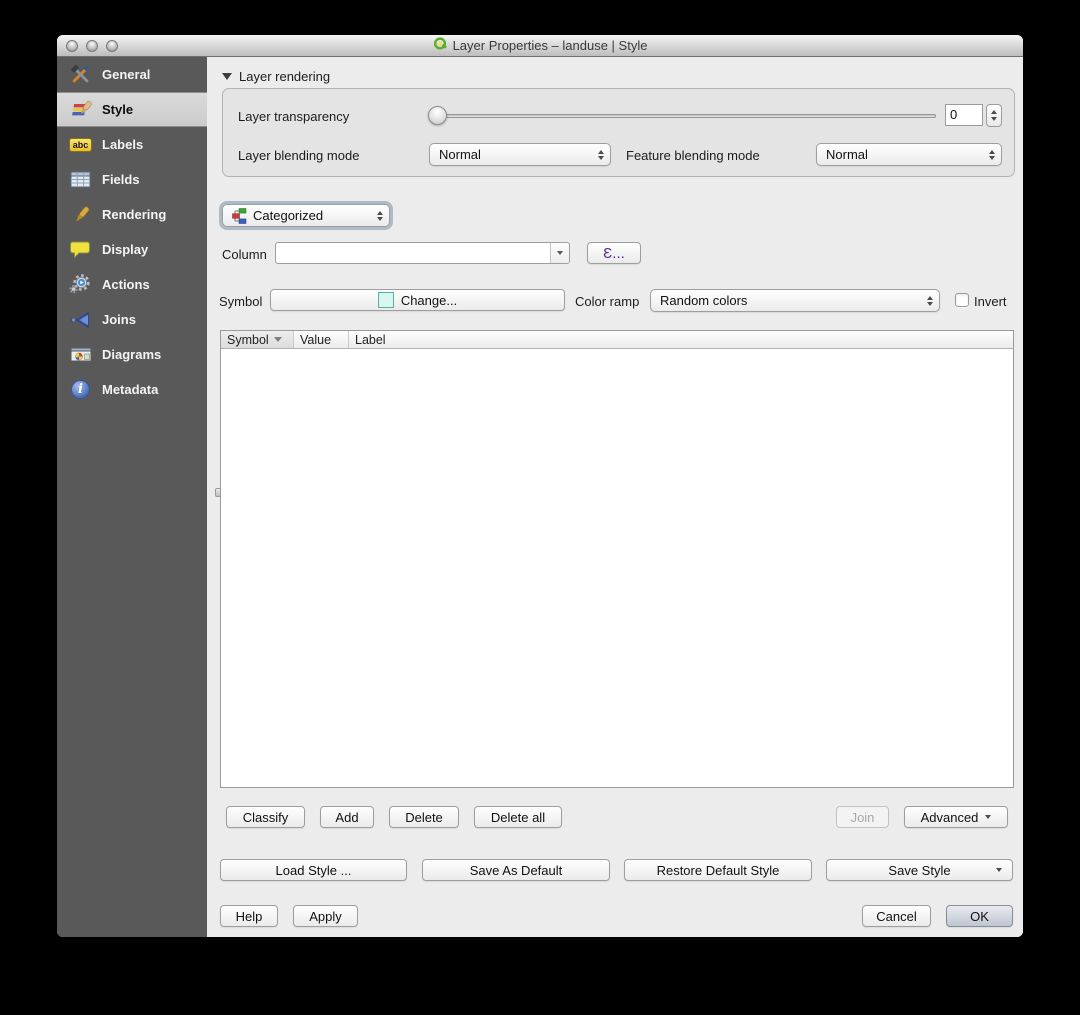 Image resolution: width=1080 pixels, height=1015 pixels. What do you see at coordinates (126, 284) in the screenshot?
I see `sidebar-item-label: Actions` at bounding box center [126, 284].